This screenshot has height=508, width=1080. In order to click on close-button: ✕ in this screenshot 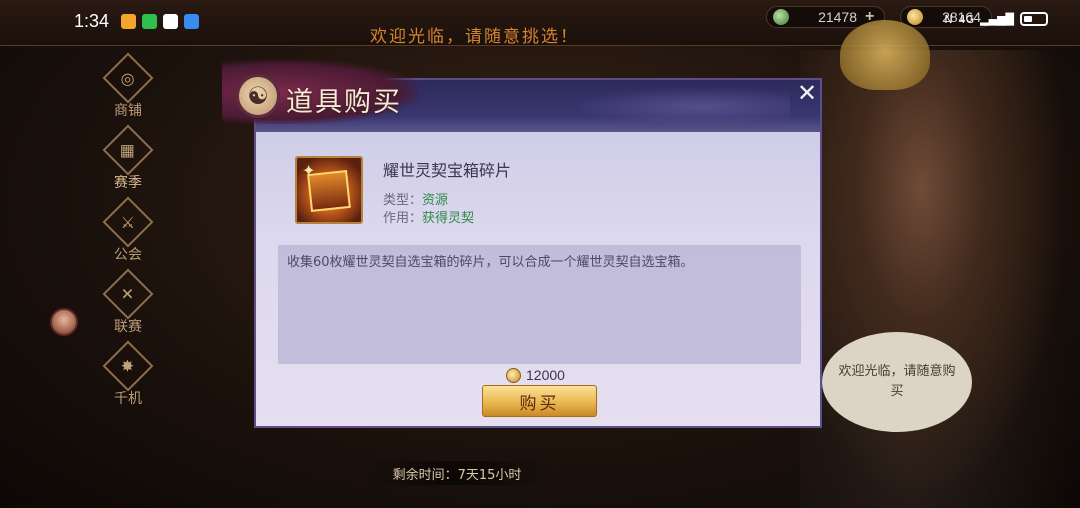, I will do `click(807, 93)`.